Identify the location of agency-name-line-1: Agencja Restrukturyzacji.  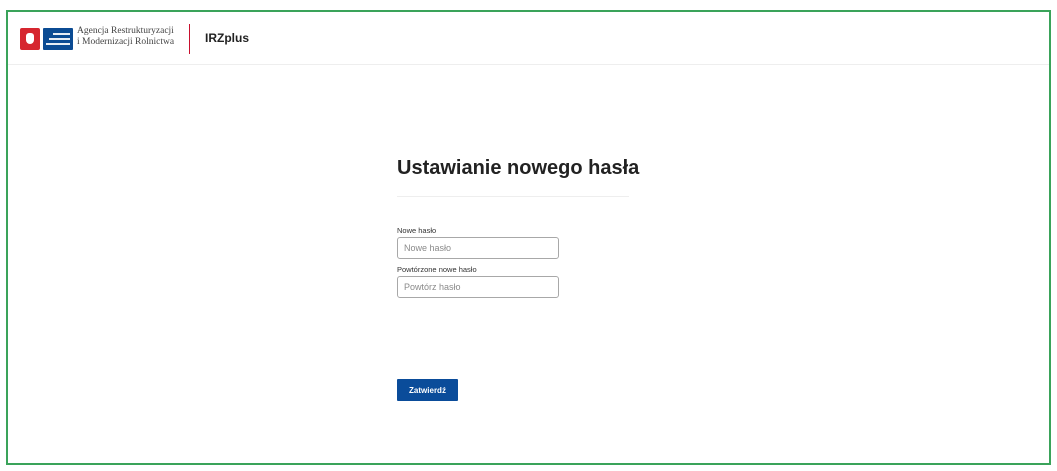
(125, 31).